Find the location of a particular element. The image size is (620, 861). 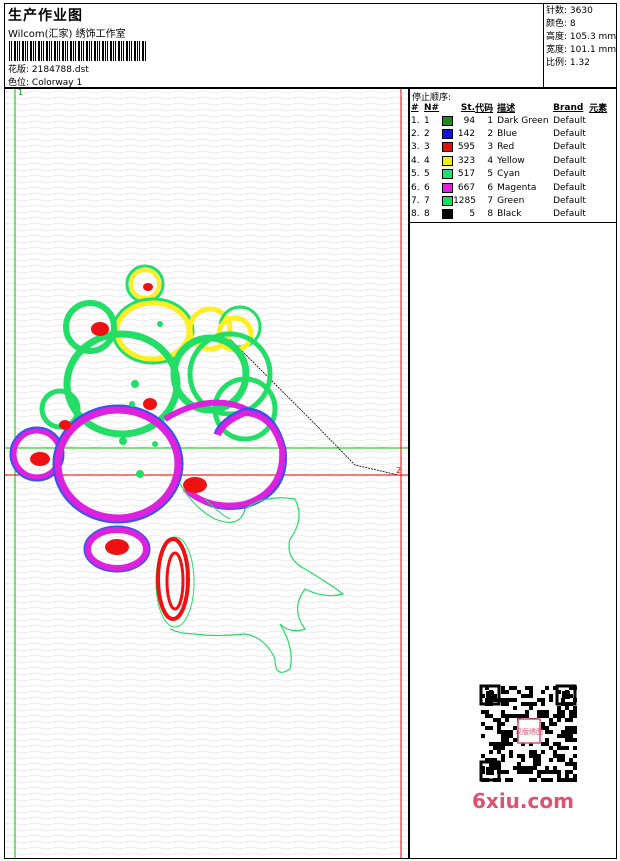

design-value: 2184788.dst is located at coordinates (60, 70).